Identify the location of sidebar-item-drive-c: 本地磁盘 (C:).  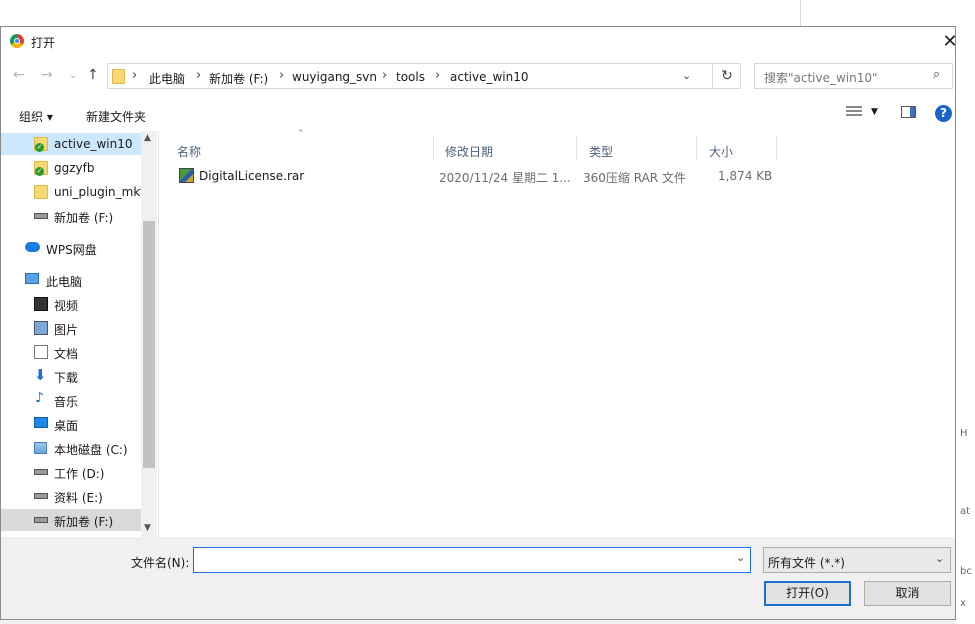
(71, 448).